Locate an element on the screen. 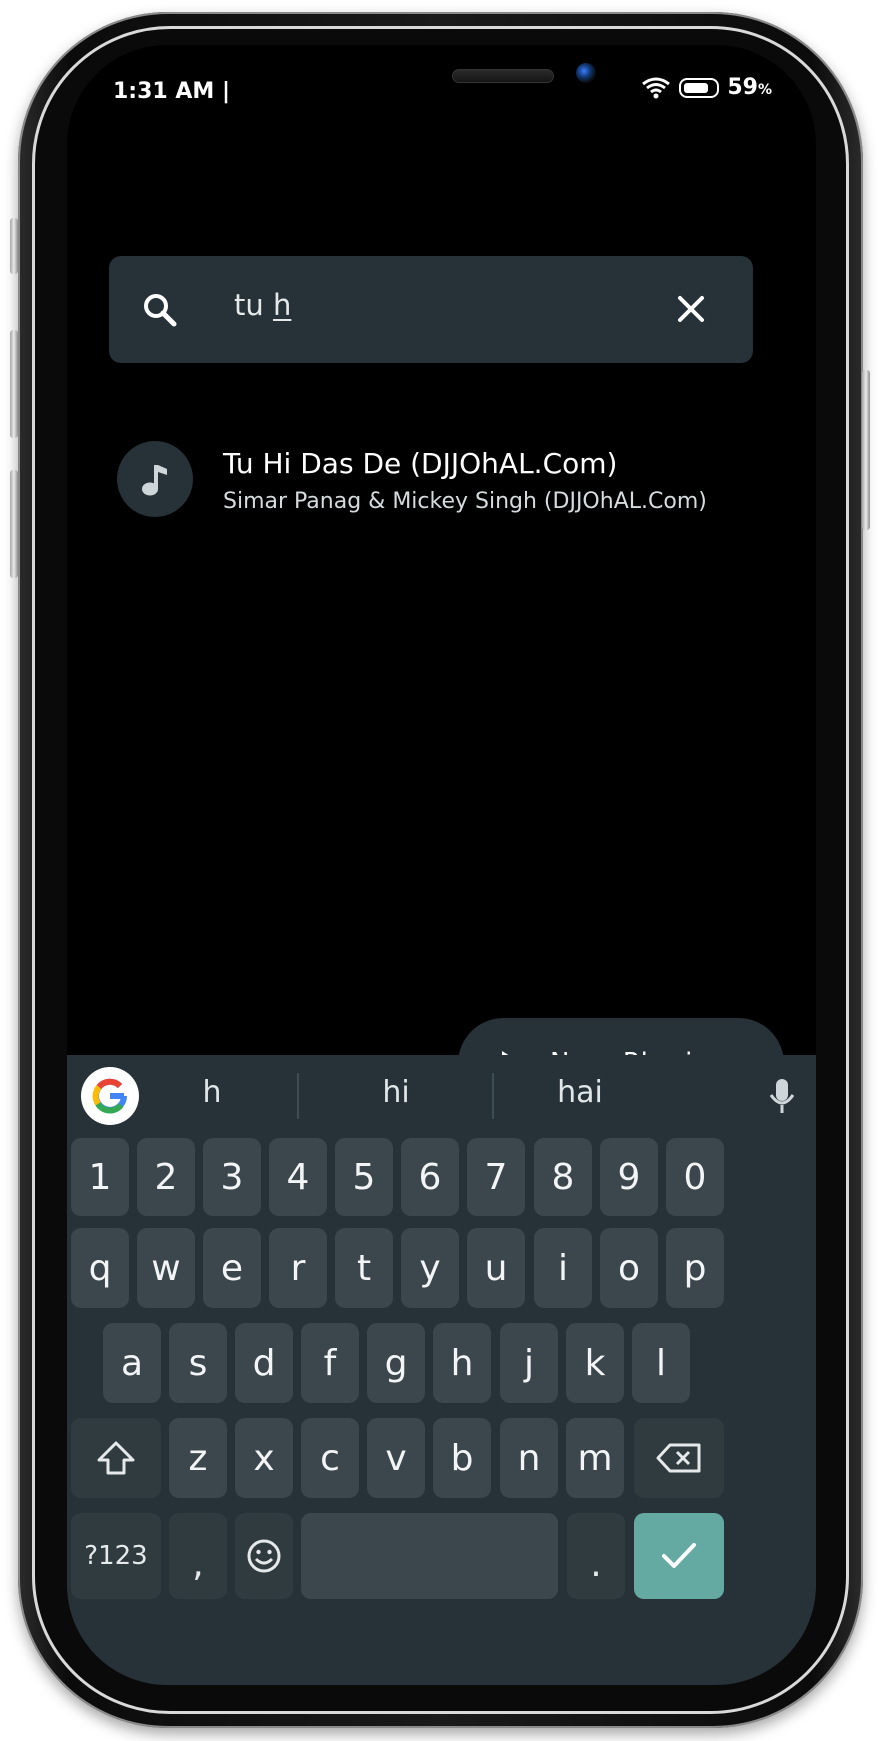  key-7: 7 is located at coordinates (496, 1177).